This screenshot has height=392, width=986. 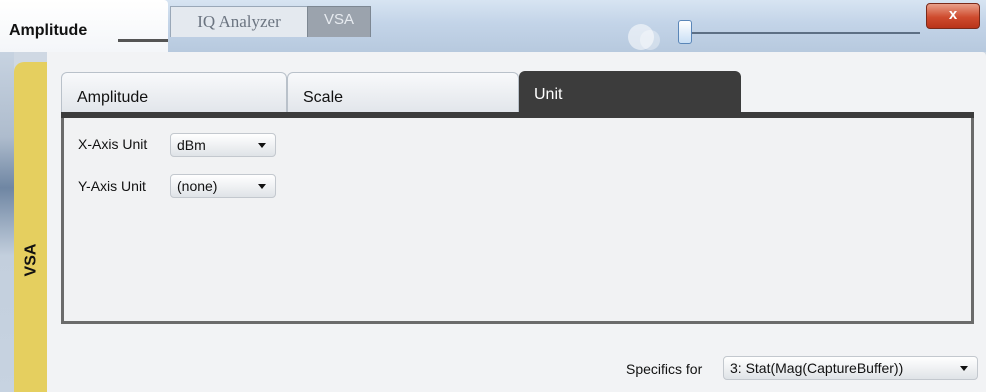 What do you see at coordinates (48, 30) in the screenshot?
I see `dialog-title: Amplitude` at bounding box center [48, 30].